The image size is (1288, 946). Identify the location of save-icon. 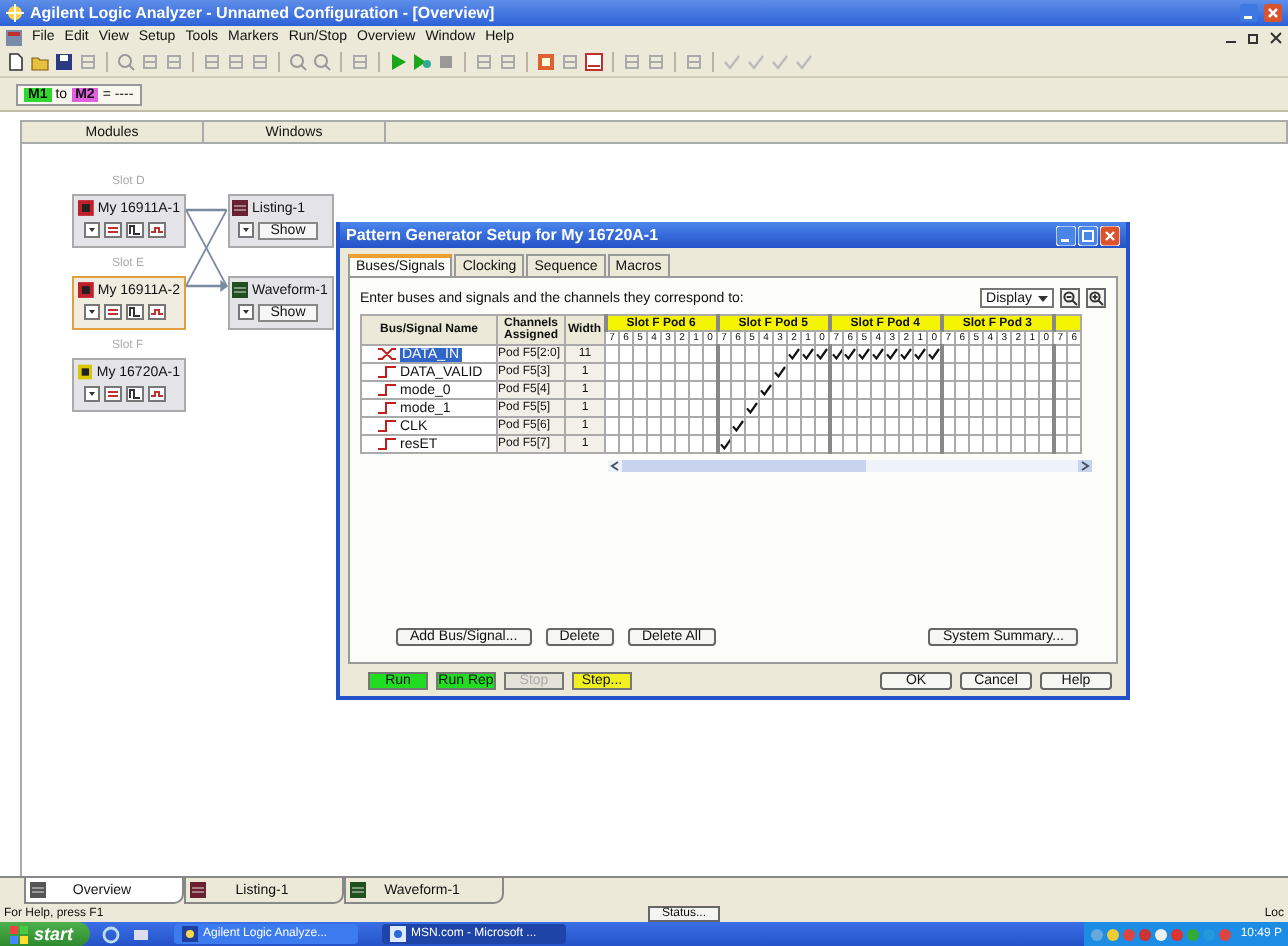
(64, 62).